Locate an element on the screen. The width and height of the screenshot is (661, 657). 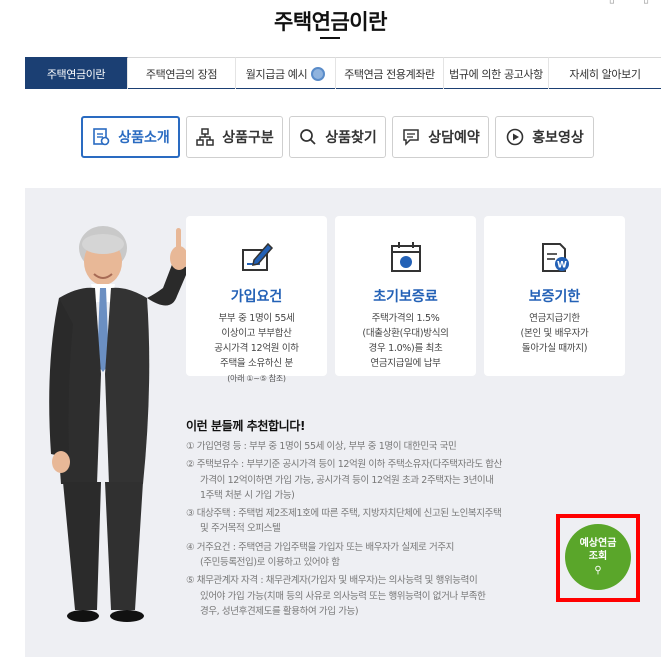
subtab-promo-video: 홍보영상 is located at coordinates (544, 137).